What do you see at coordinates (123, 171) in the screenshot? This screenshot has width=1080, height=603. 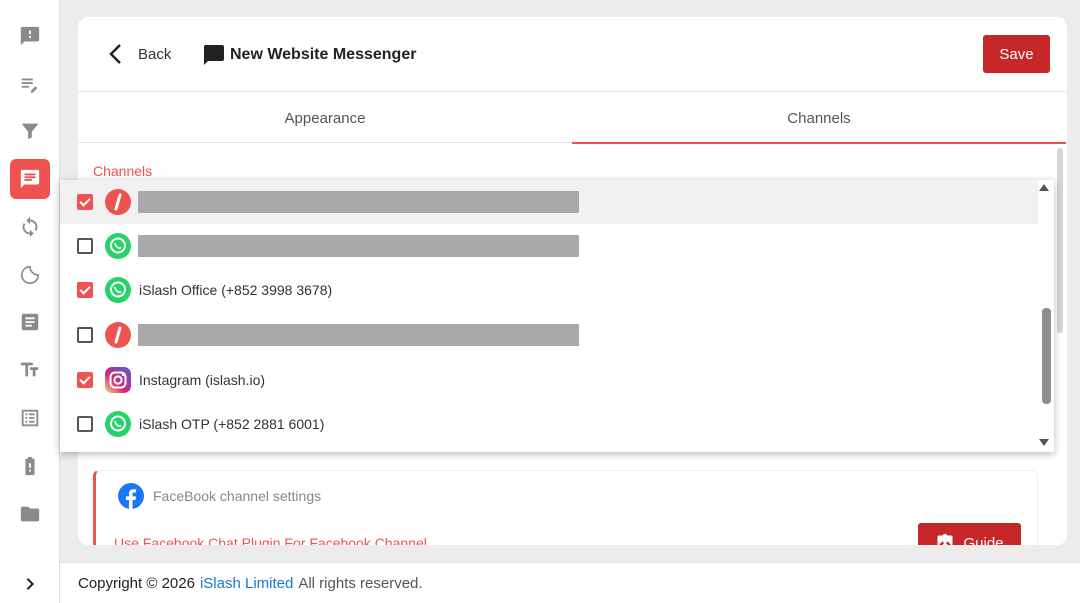 I see `channels-field-label: Channels` at bounding box center [123, 171].